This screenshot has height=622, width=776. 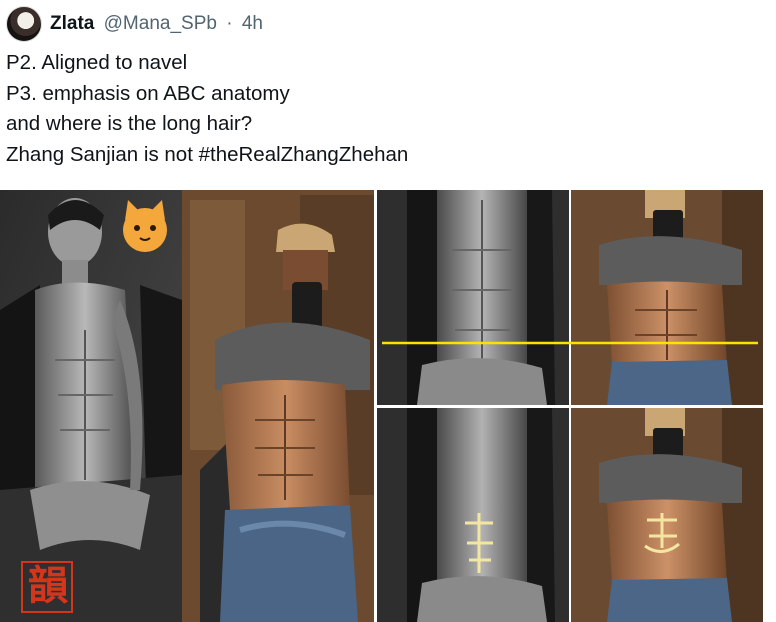 I want to click on tweet-header: Zlata @Mana_SPb · 4h, so click(x=134, y=24).